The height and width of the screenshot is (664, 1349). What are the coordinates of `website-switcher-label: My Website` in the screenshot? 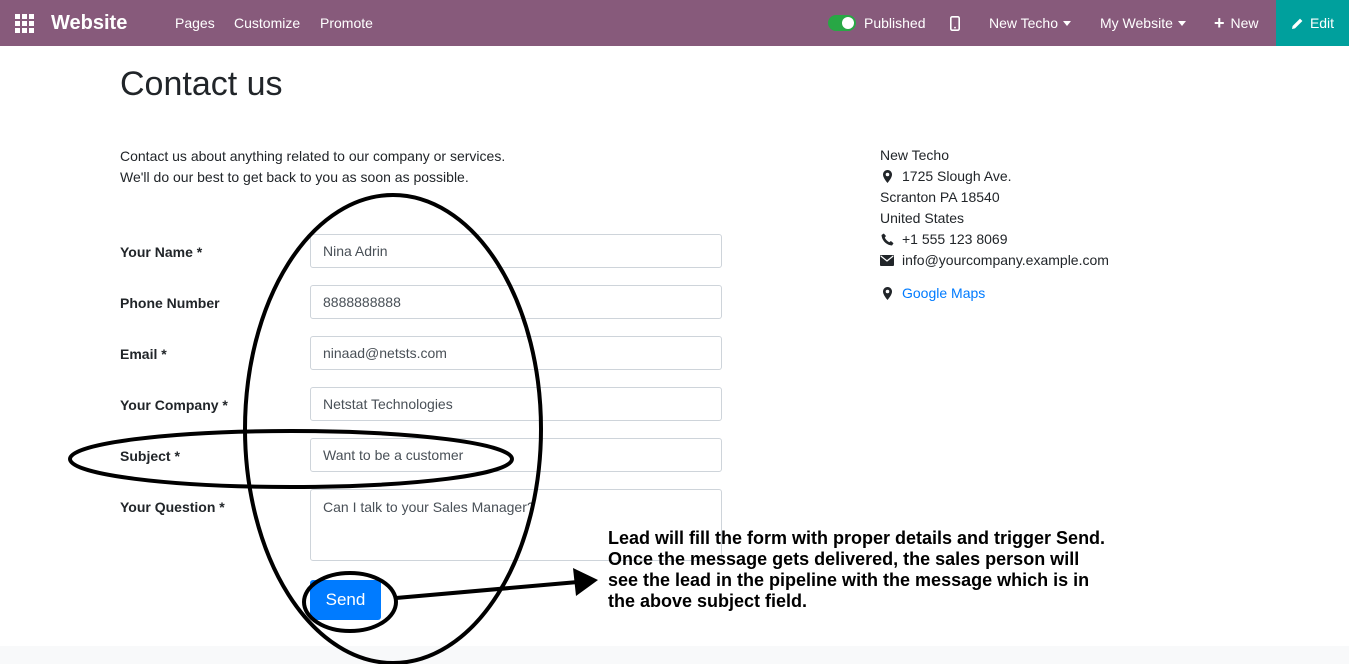 It's located at (1136, 23).